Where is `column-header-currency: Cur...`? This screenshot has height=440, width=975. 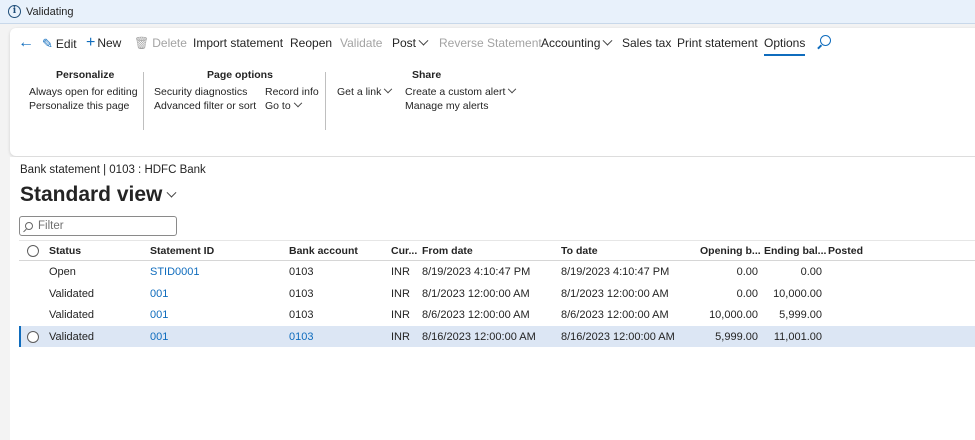 column-header-currency: Cur... is located at coordinates (404, 251).